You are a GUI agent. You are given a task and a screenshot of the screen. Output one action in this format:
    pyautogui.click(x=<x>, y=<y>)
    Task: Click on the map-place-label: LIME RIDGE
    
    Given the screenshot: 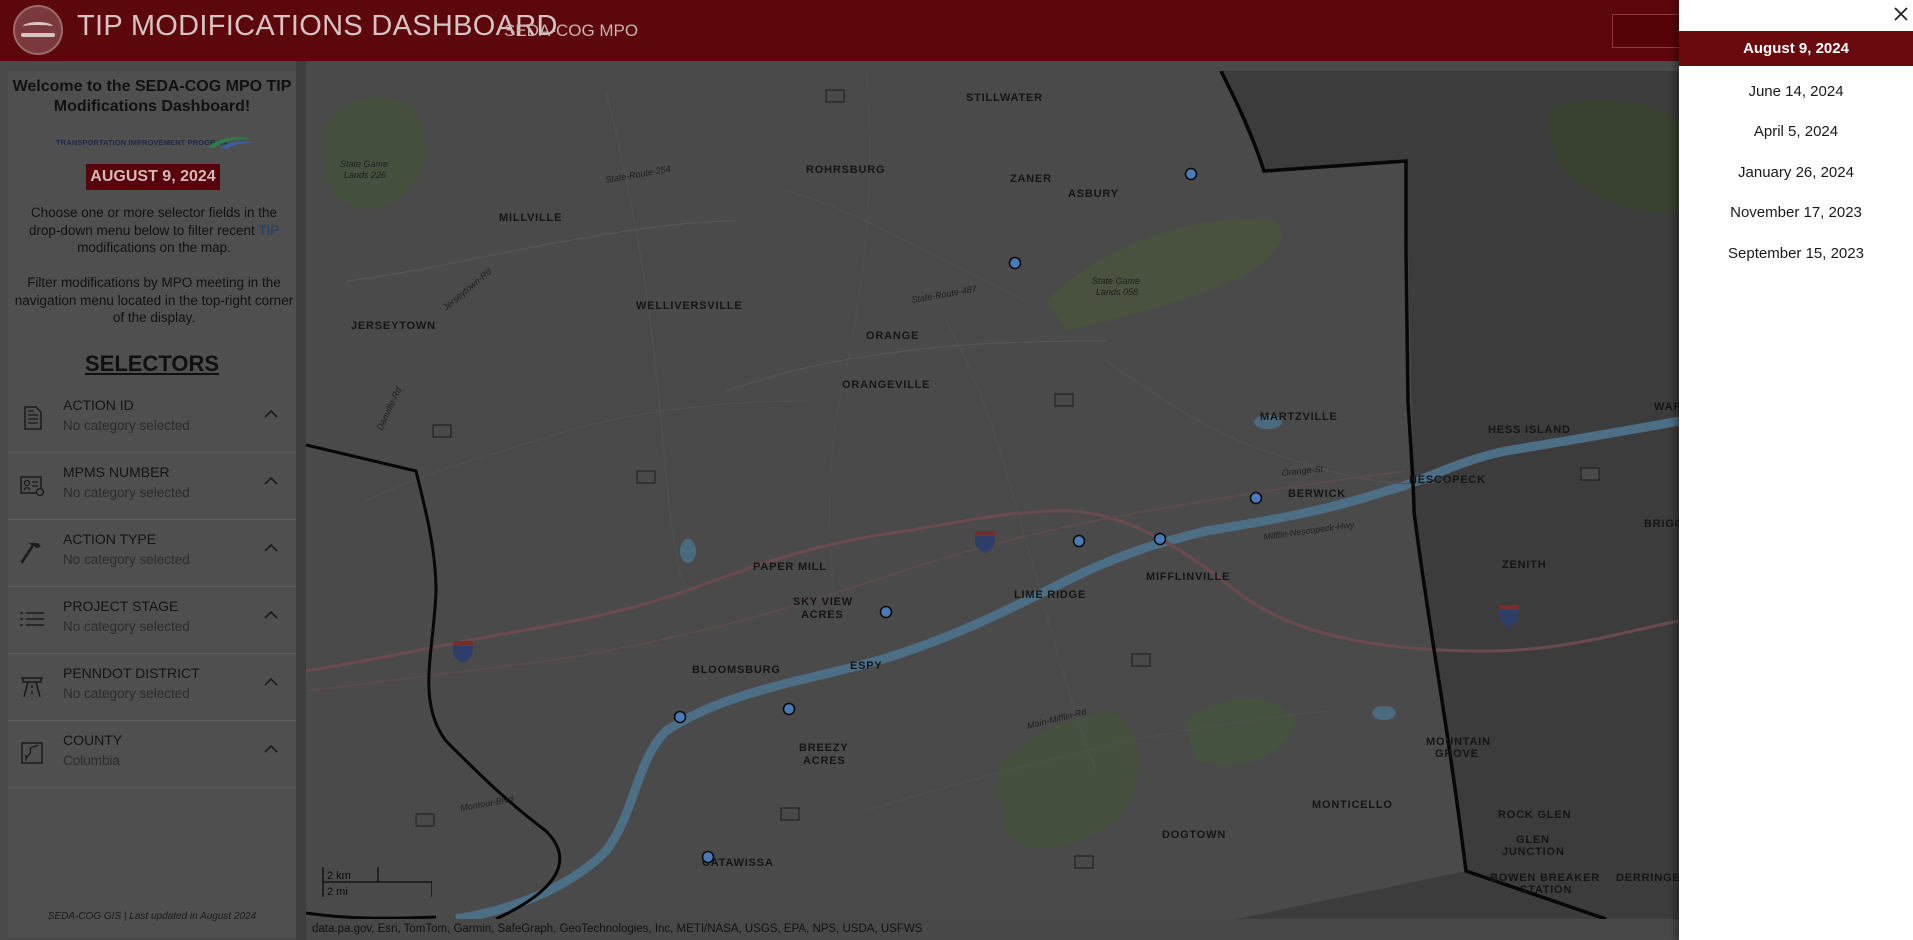 What is the action you would take?
    pyautogui.click(x=1050, y=595)
    